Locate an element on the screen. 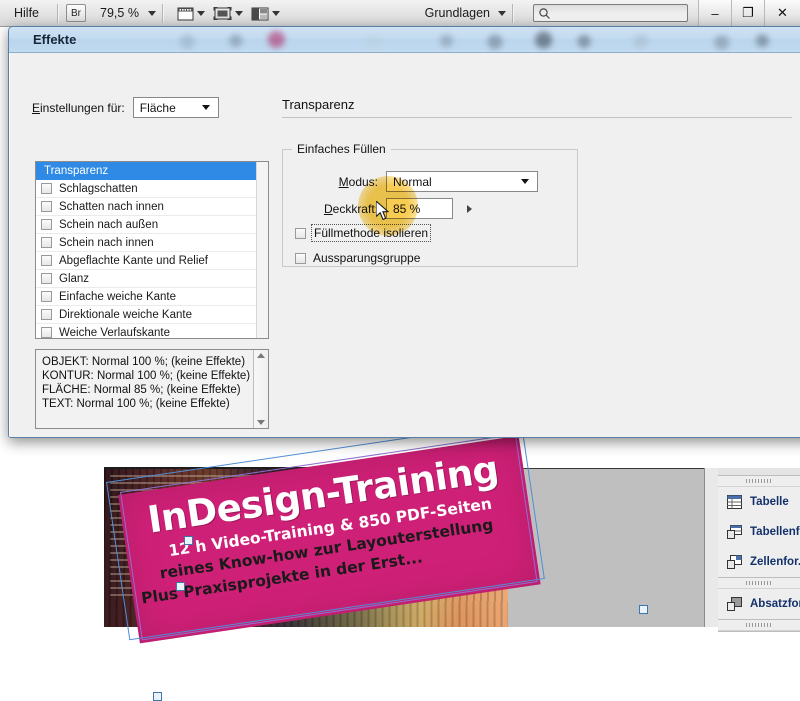 This screenshot has width=800, height=701. dock-item-tabelle: Tabelle is located at coordinates (759, 502).